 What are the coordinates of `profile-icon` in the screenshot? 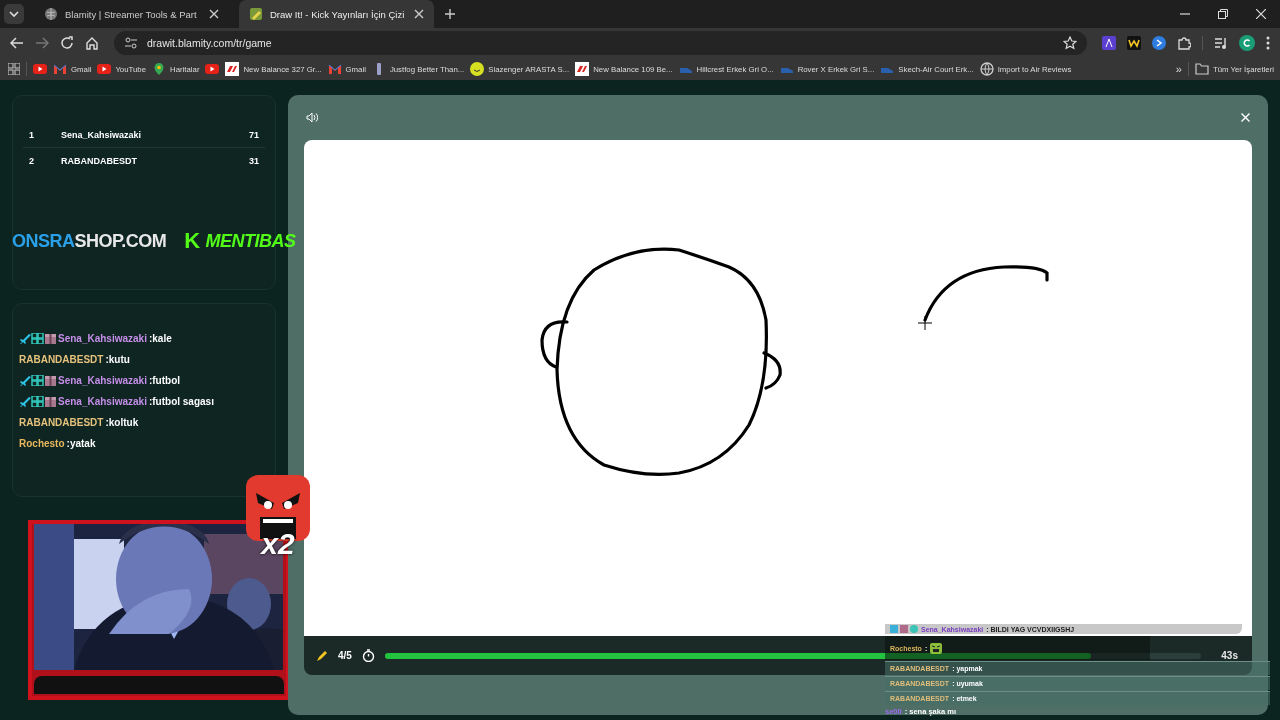 It's located at (1247, 43).